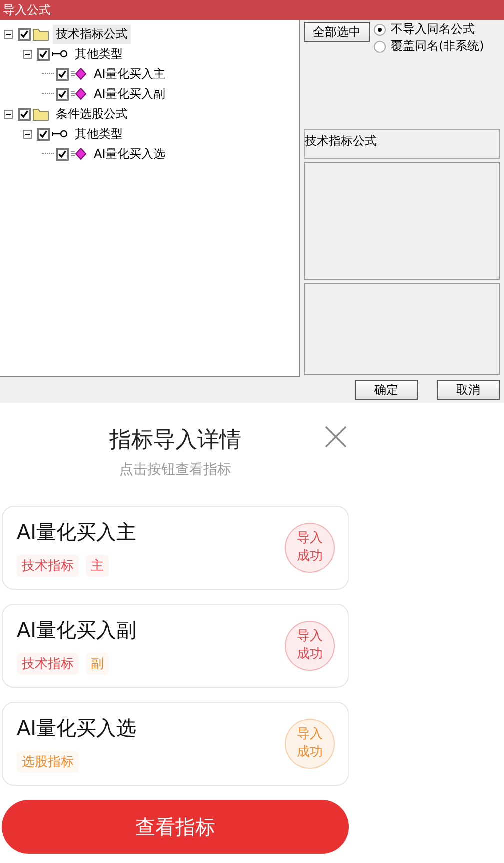 The height and width of the screenshot is (863, 504). Describe the element at coordinates (175, 744) in the screenshot. I see `indicator-card: AI量化买入选 选股指标 导入成功` at that location.